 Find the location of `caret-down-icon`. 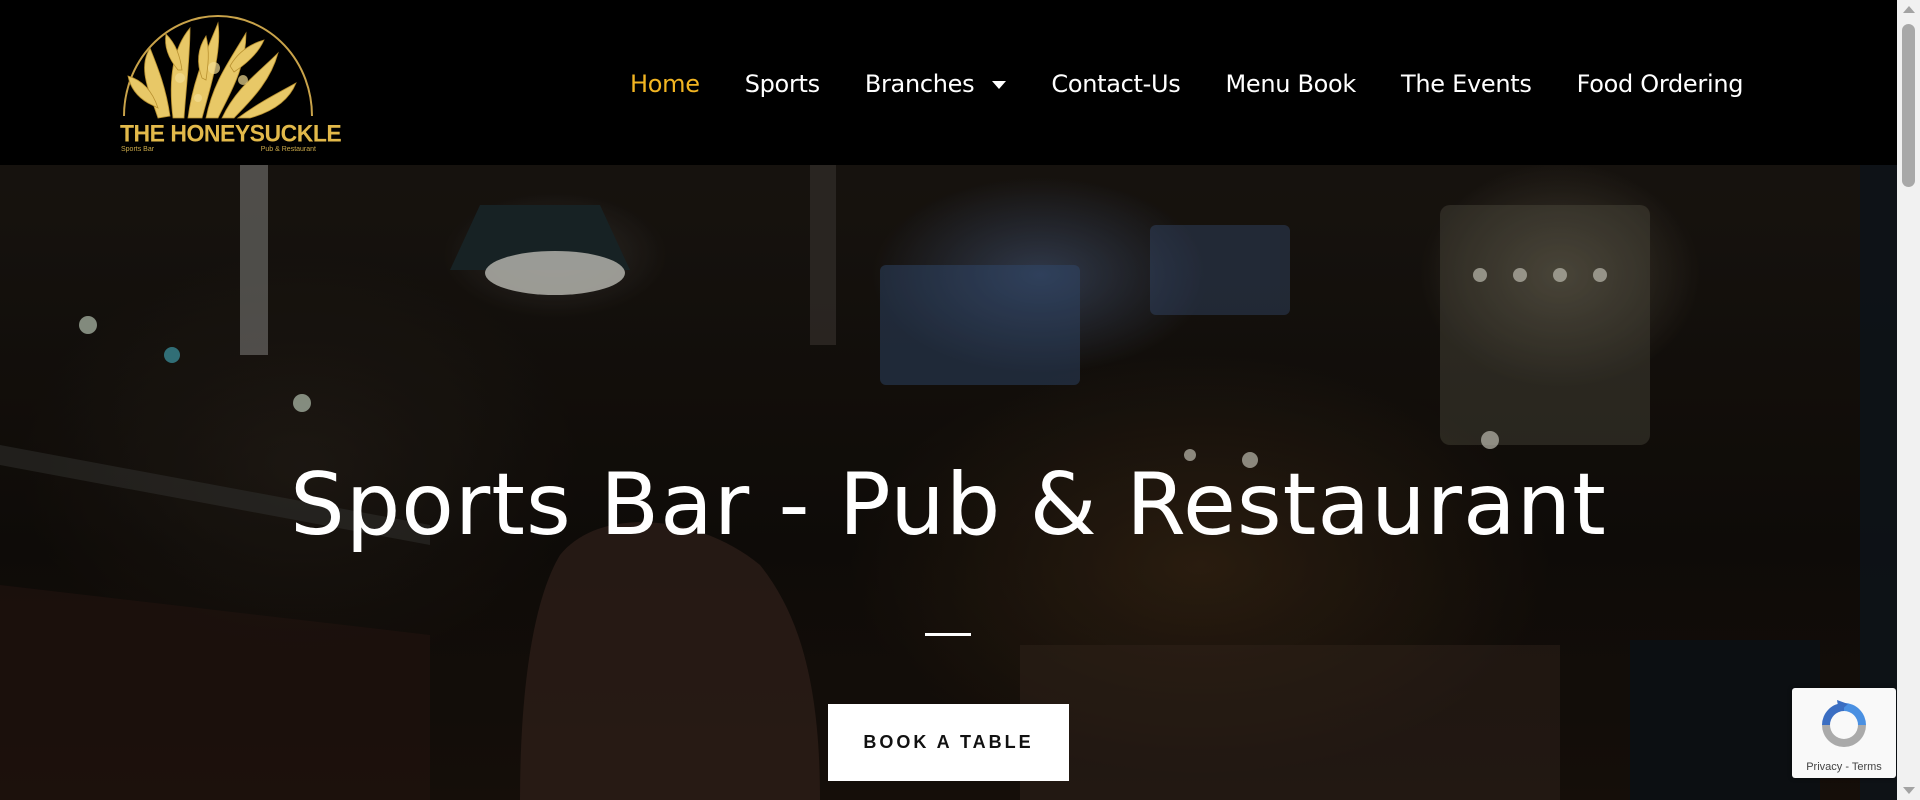

caret-down-icon is located at coordinates (999, 85).